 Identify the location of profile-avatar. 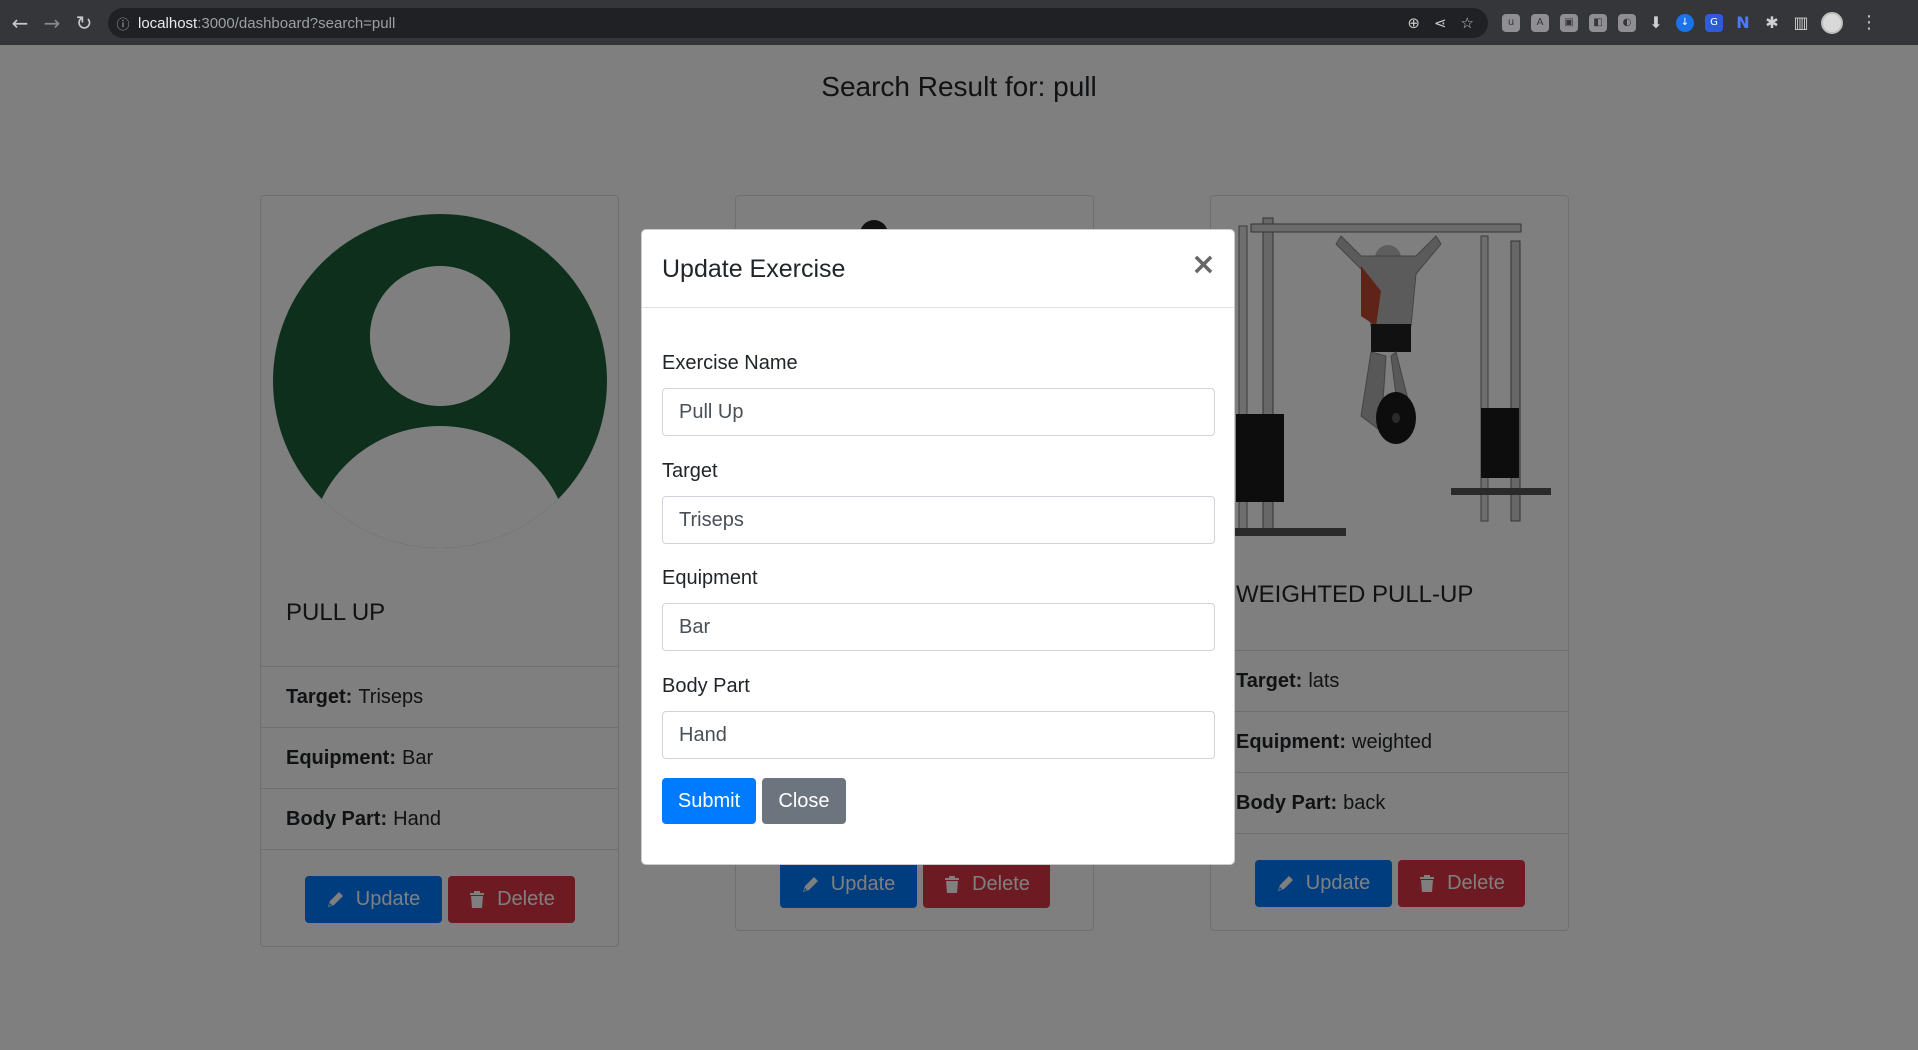
(1832, 22).